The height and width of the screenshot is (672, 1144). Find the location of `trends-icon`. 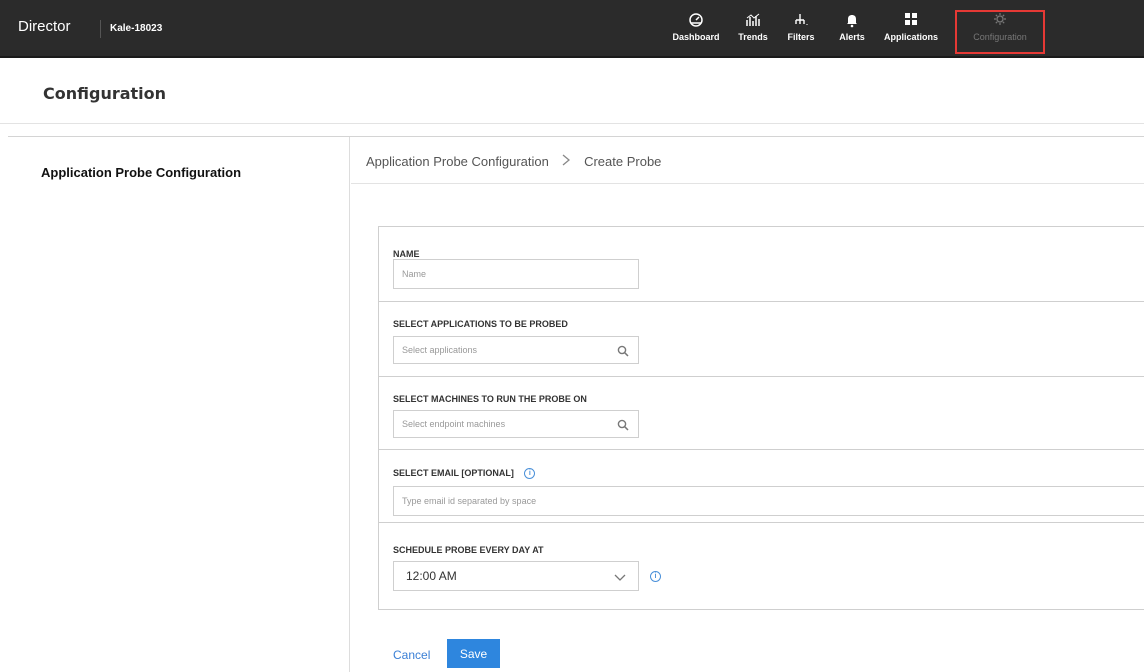

trends-icon is located at coordinates (753, 22).